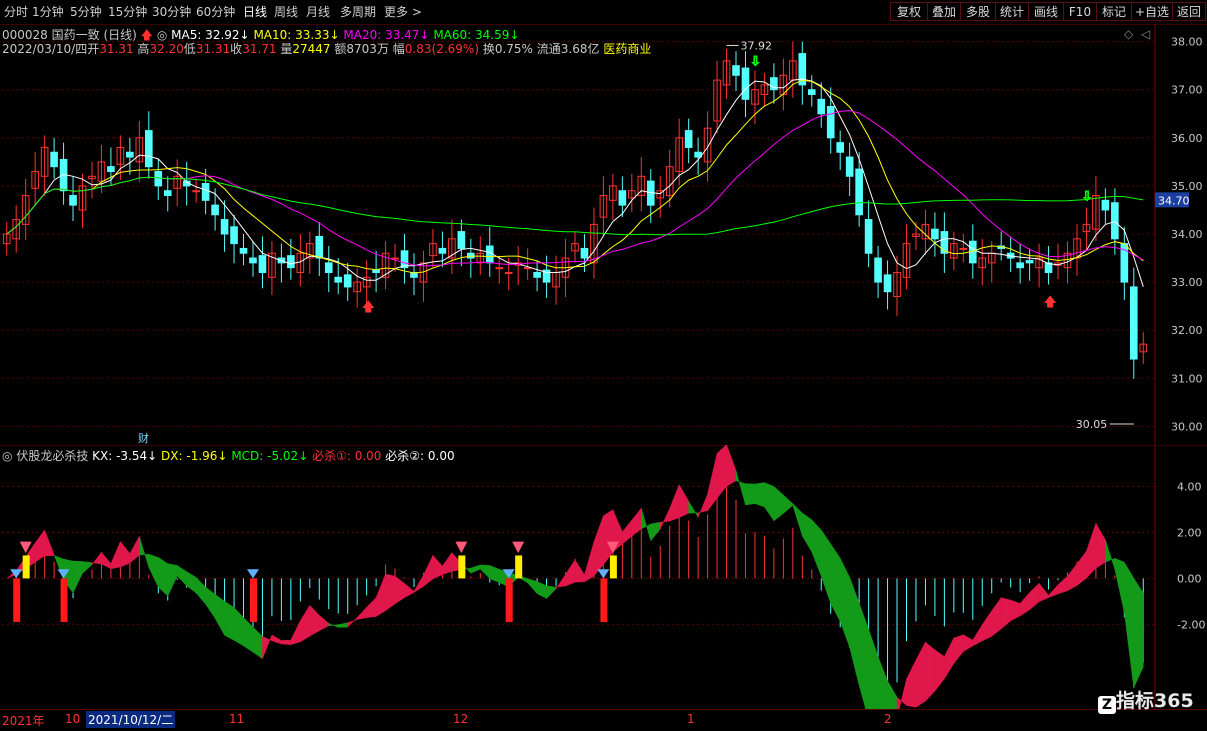 The width and height of the screenshot is (1207, 731). What do you see at coordinates (403, 12) in the screenshot?
I see `tab-more: 更多 >` at bounding box center [403, 12].